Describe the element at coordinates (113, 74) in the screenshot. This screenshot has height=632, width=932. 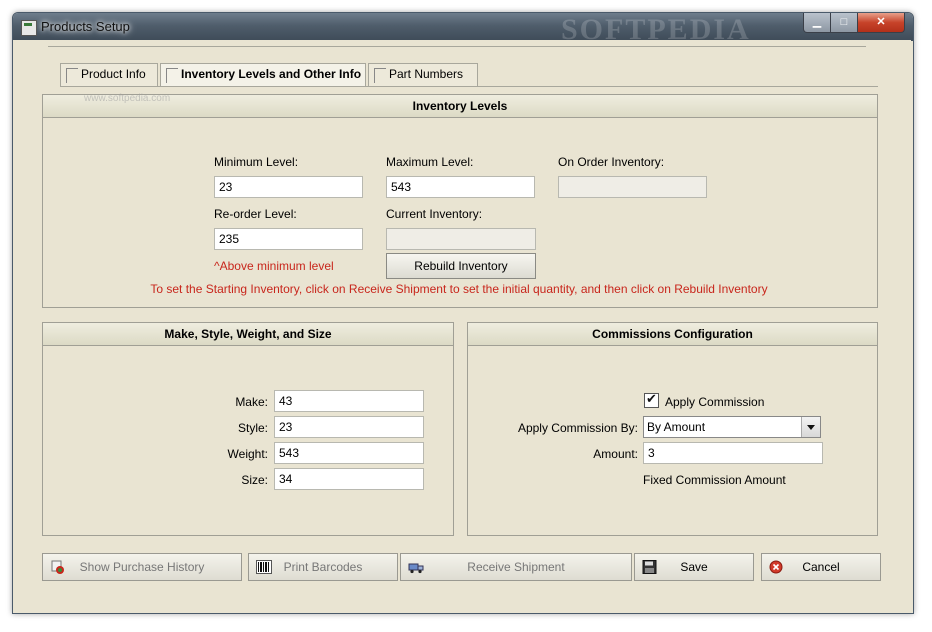
I see `tab-label: Product Info` at that location.